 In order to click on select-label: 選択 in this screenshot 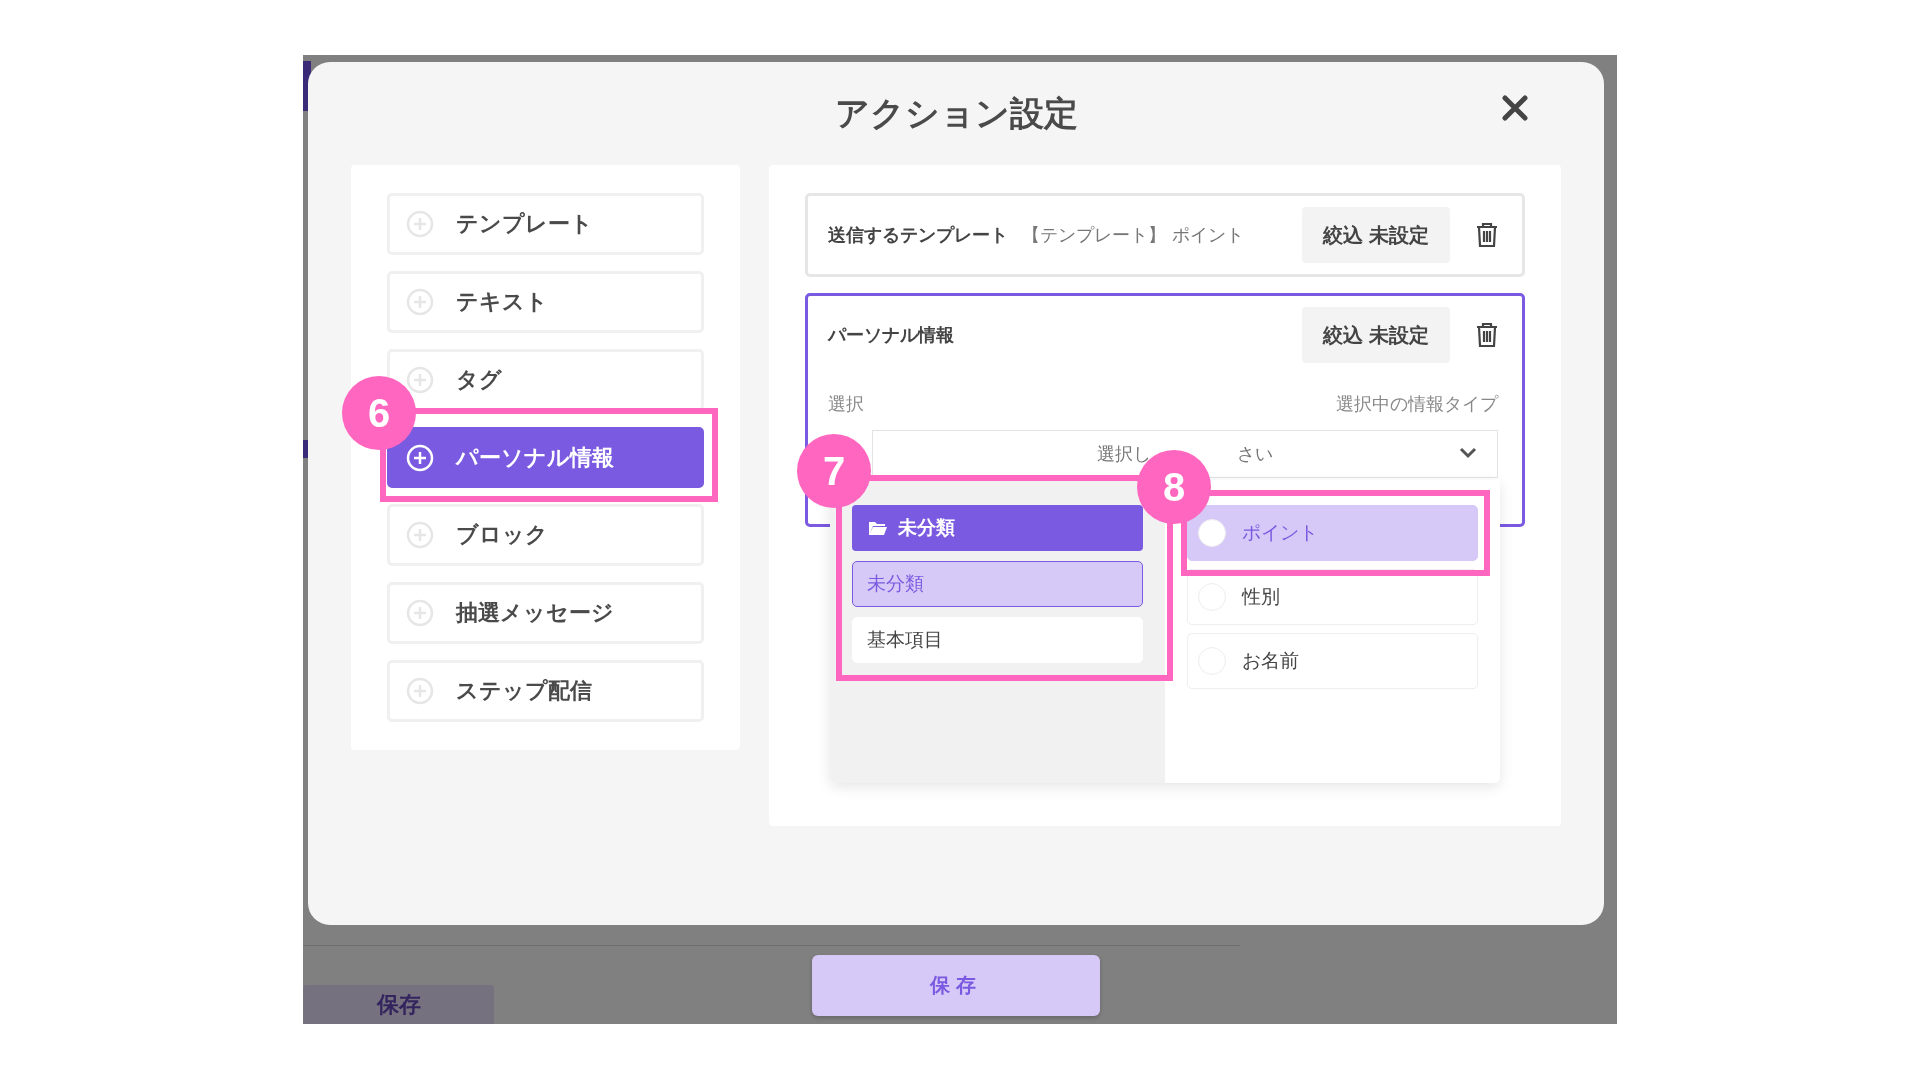, I will do `click(846, 404)`.